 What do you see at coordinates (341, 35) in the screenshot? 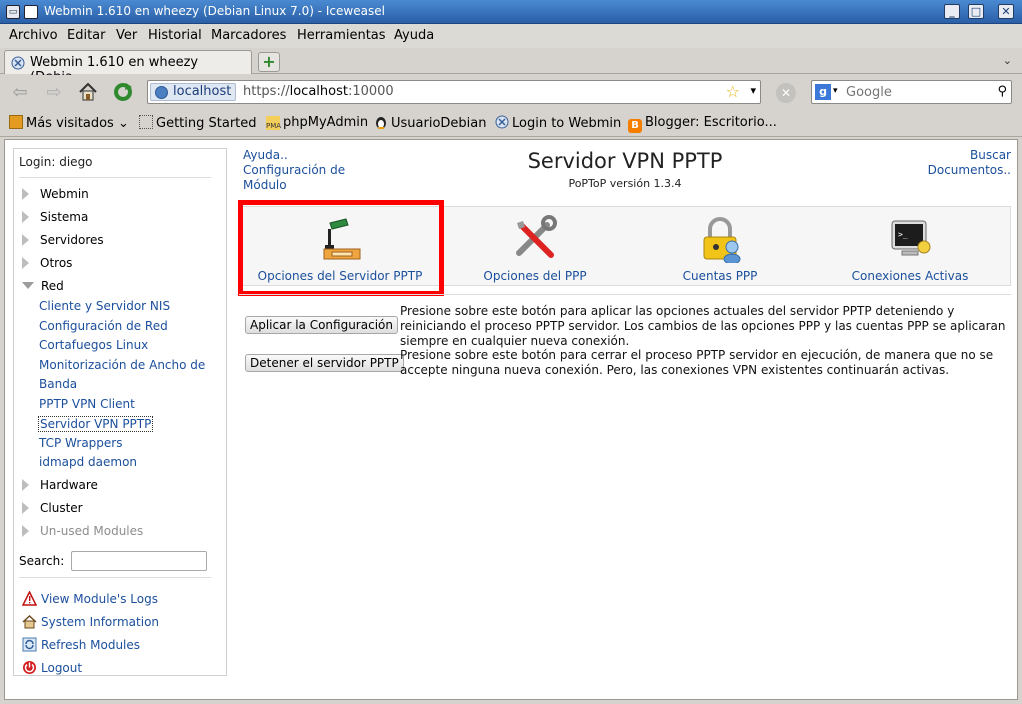
I see `menu-herramientas: Herramientas` at bounding box center [341, 35].